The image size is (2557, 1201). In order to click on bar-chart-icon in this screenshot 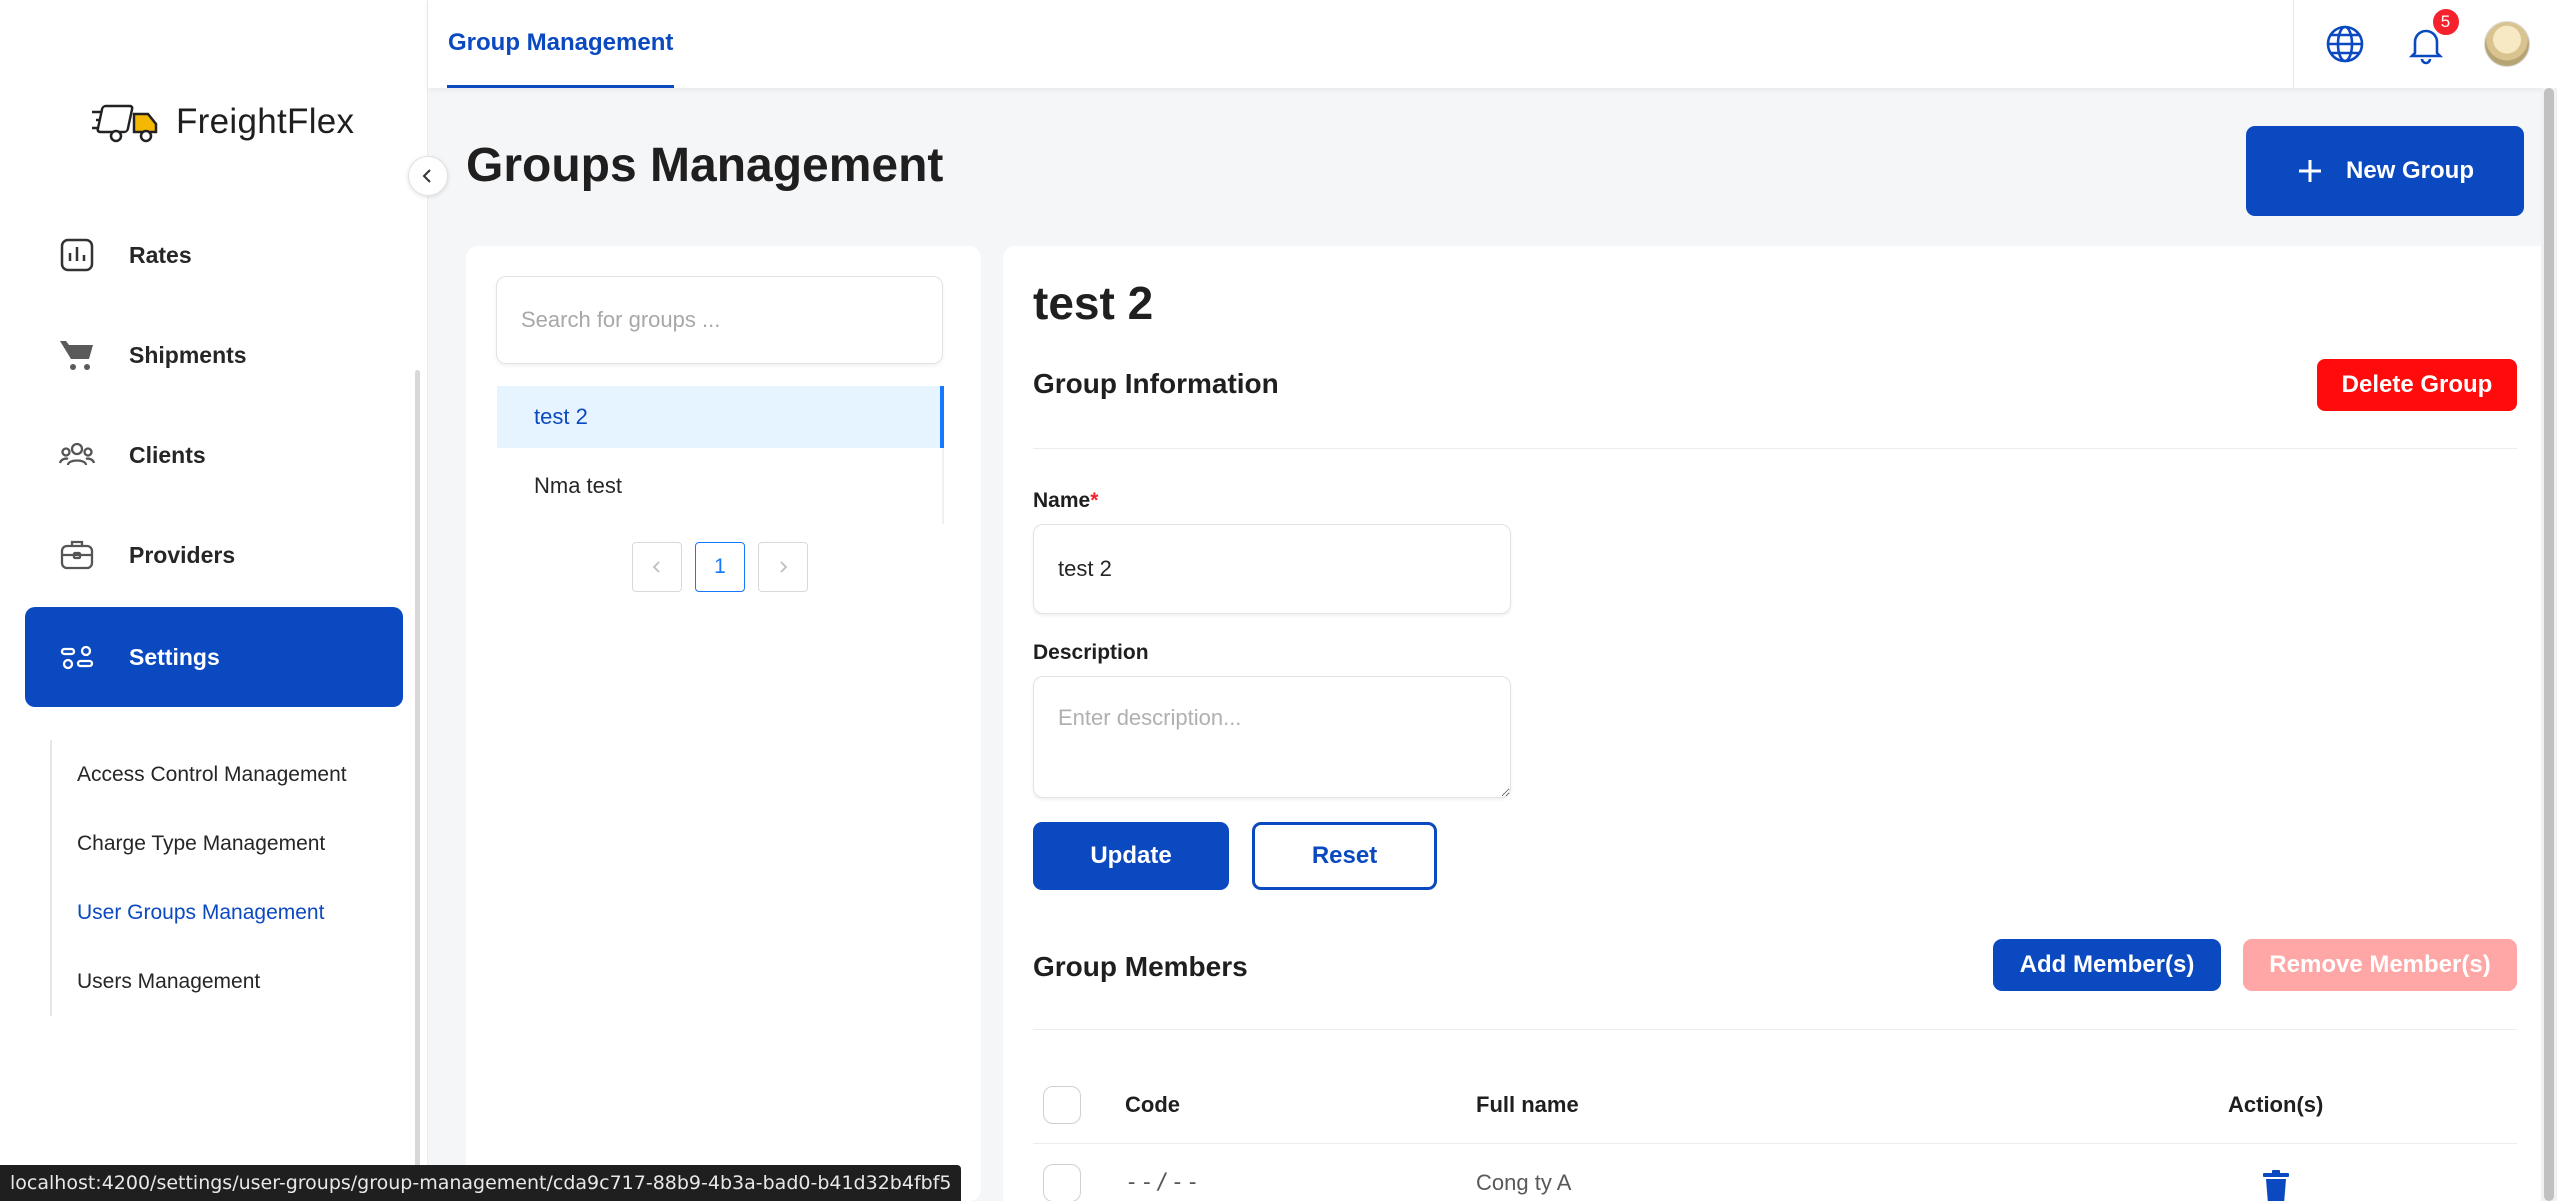, I will do `click(77, 255)`.